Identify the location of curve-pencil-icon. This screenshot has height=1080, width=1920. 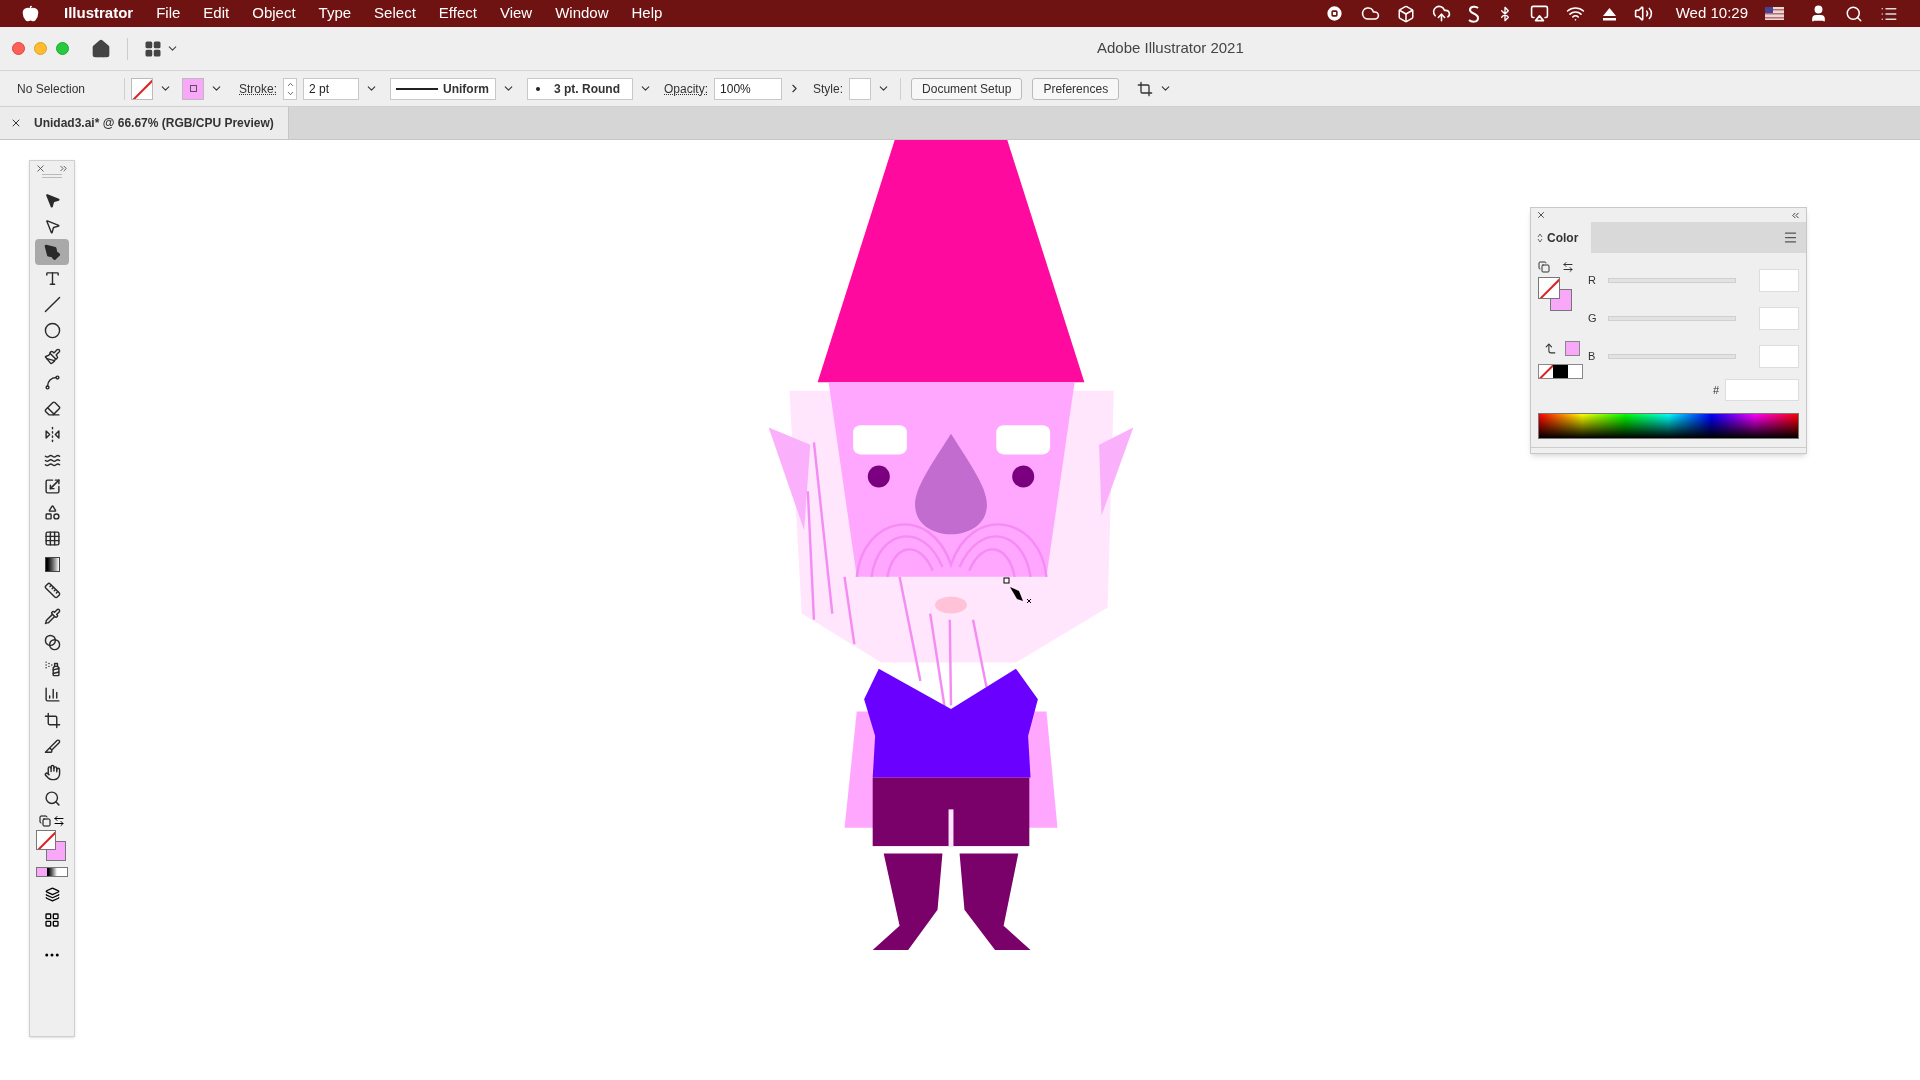
(52, 382).